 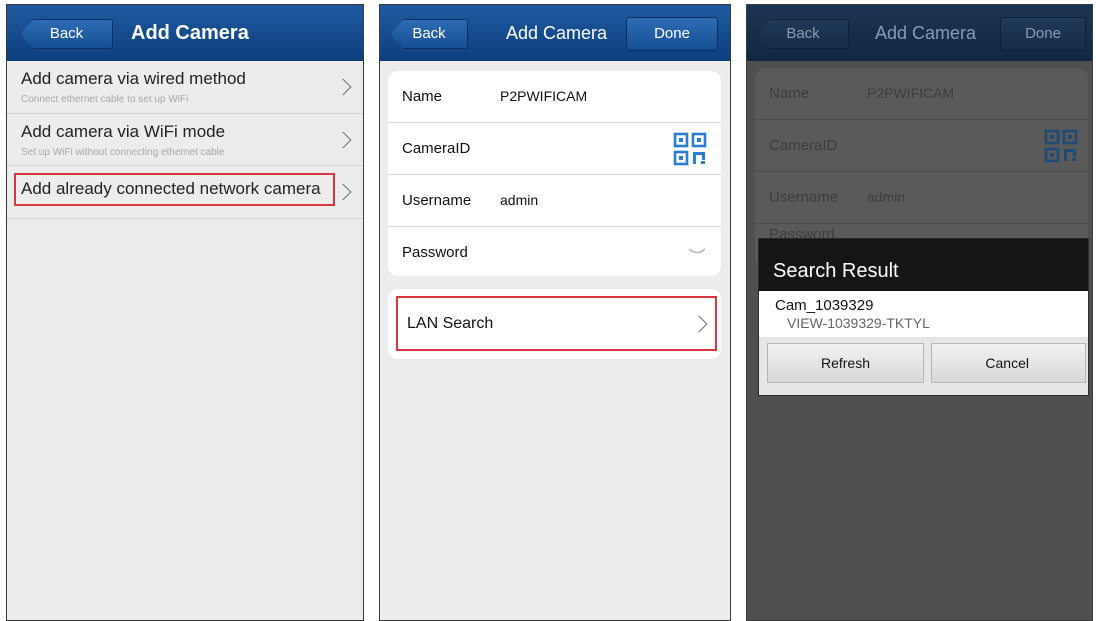 What do you see at coordinates (105, 99) in the screenshot?
I see `menu-item-subtitle: Connect ethernet cable to set up WiFi` at bounding box center [105, 99].